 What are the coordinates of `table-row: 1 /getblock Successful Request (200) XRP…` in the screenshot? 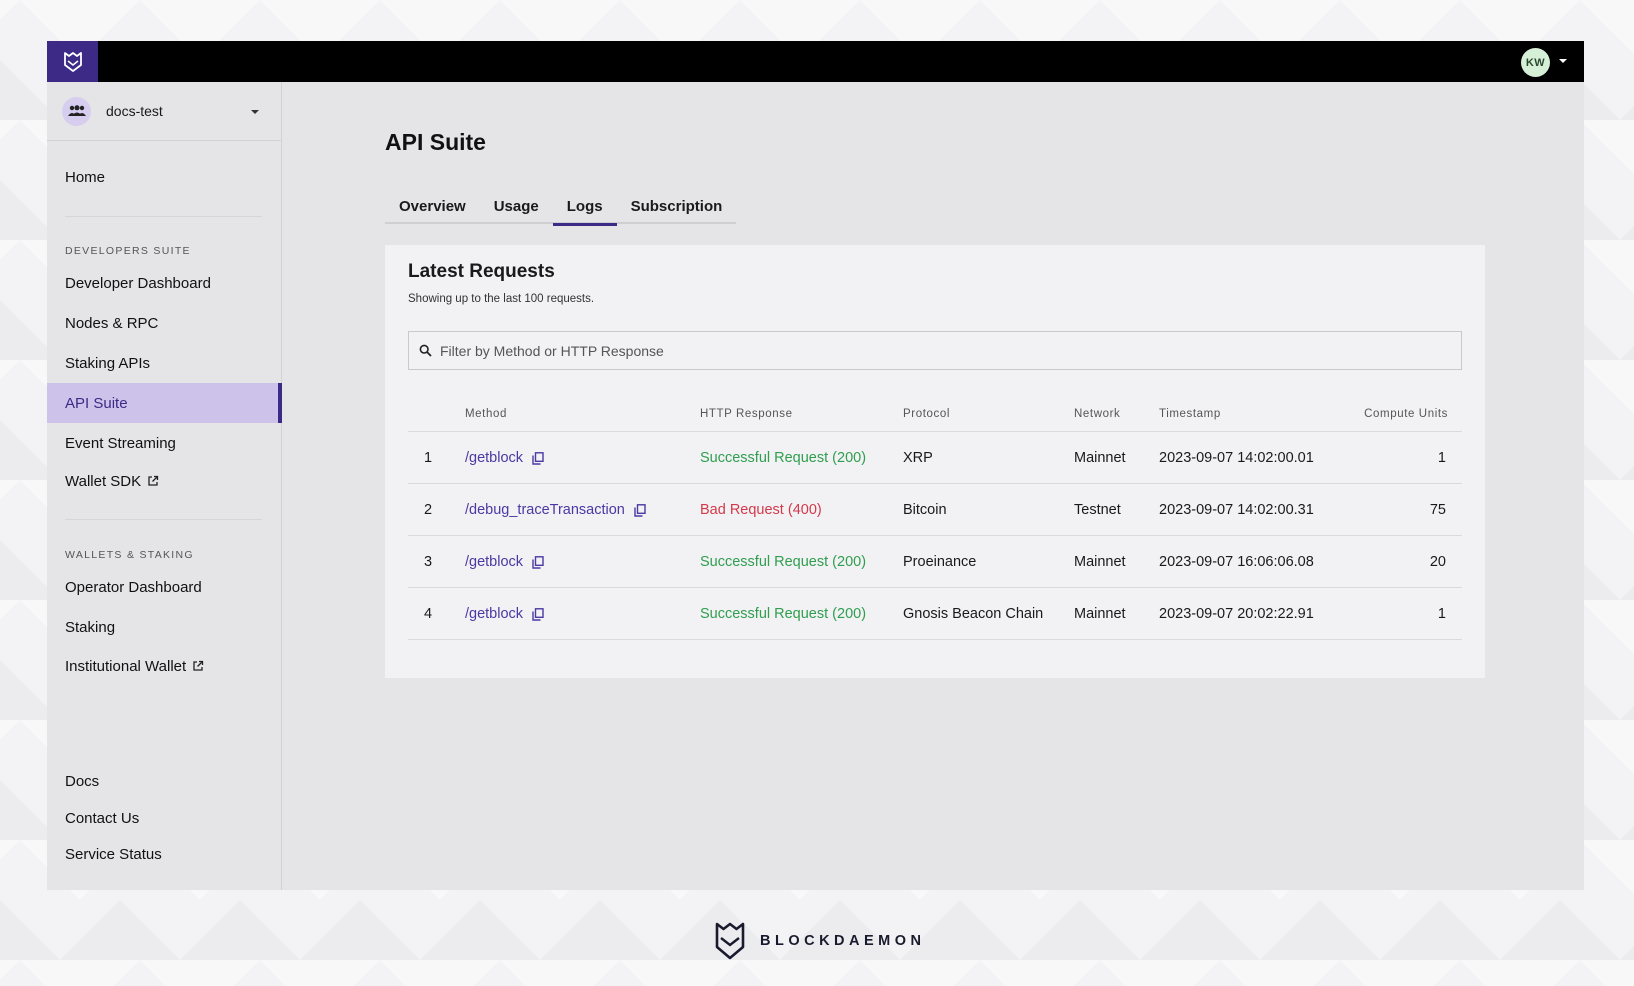 It's located at (935, 458).